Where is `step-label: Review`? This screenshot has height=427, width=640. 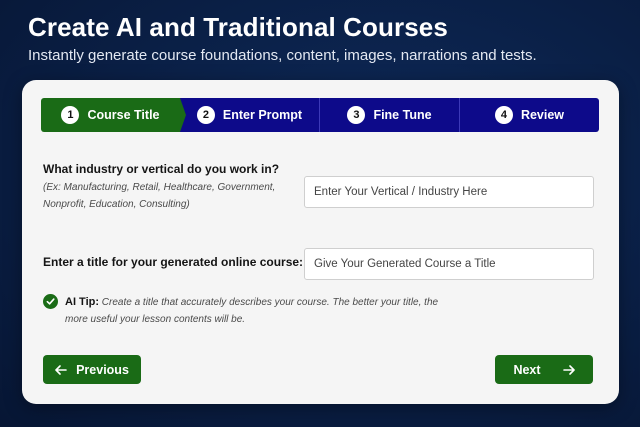 step-label: Review is located at coordinates (542, 115).